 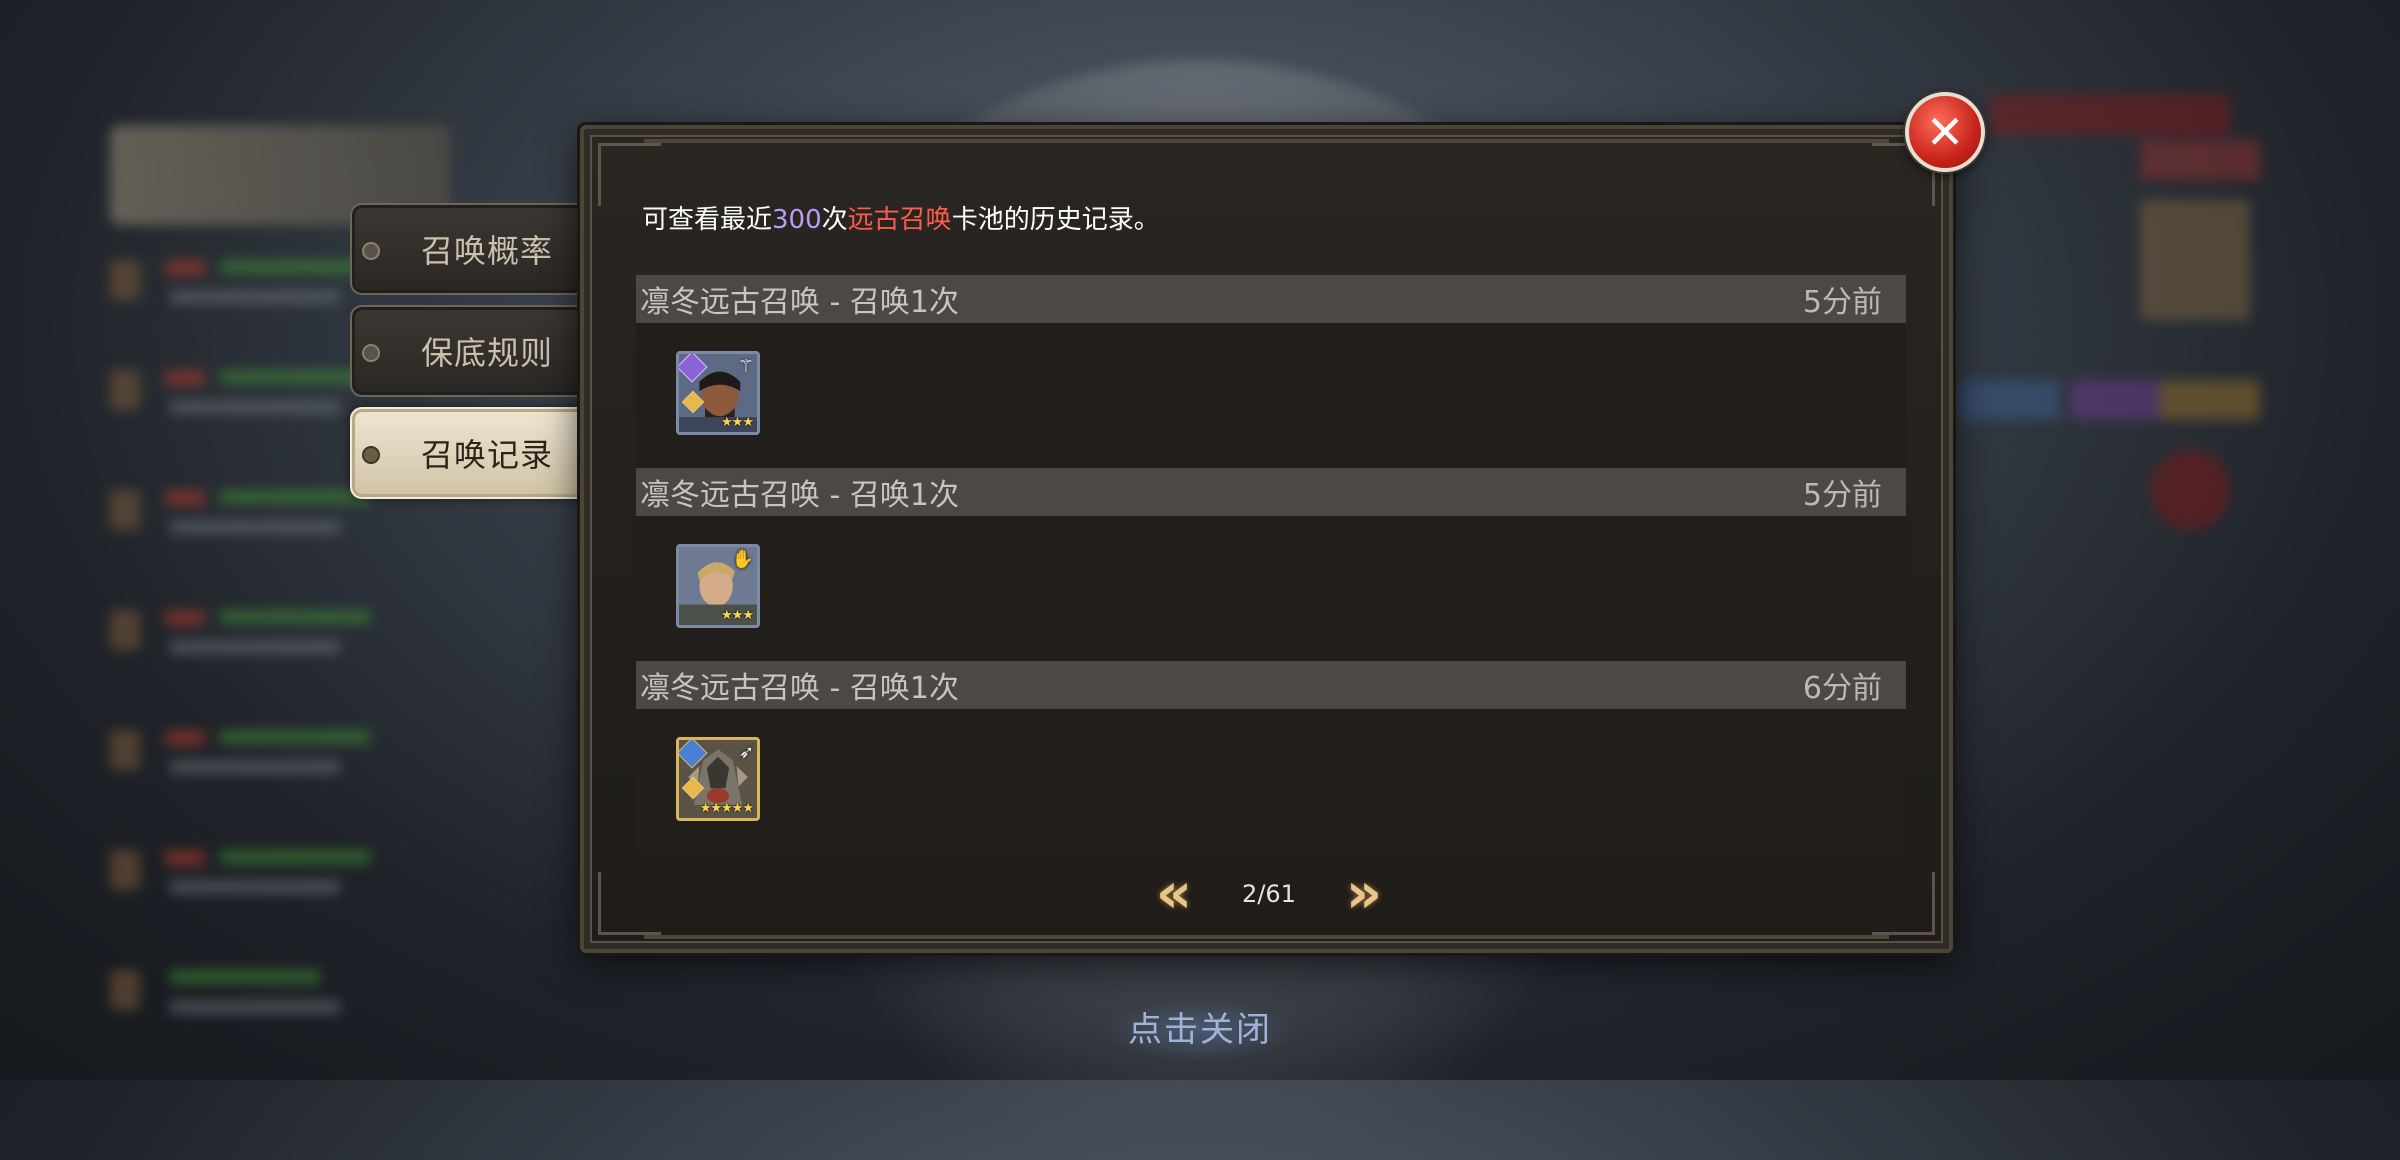 What do you see at coordinates (629, 174) in the screenshot?
I see `corner-ornament` at bounding box center [629, 174].